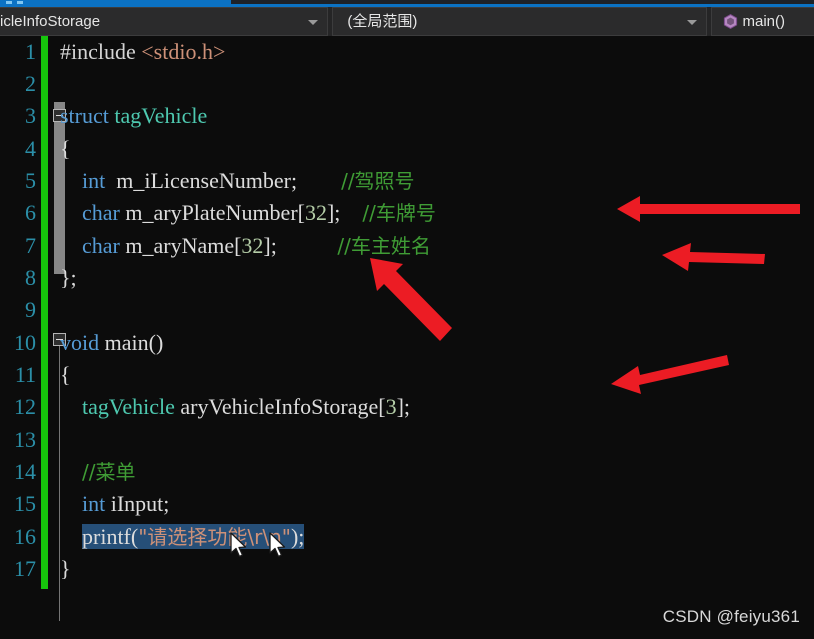  I want to click on code-line-5: int m_iLicenseNumber; //驾照号, so click(237, 181).